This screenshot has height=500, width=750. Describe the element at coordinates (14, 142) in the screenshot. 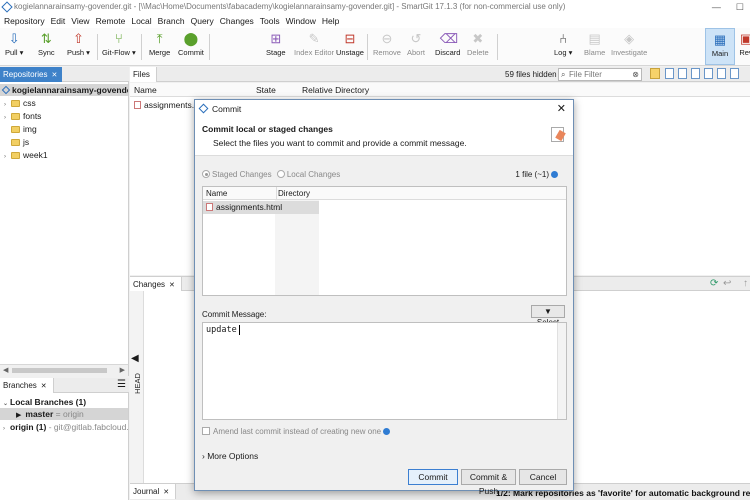

I see `tree-folder-js: js` at that location.